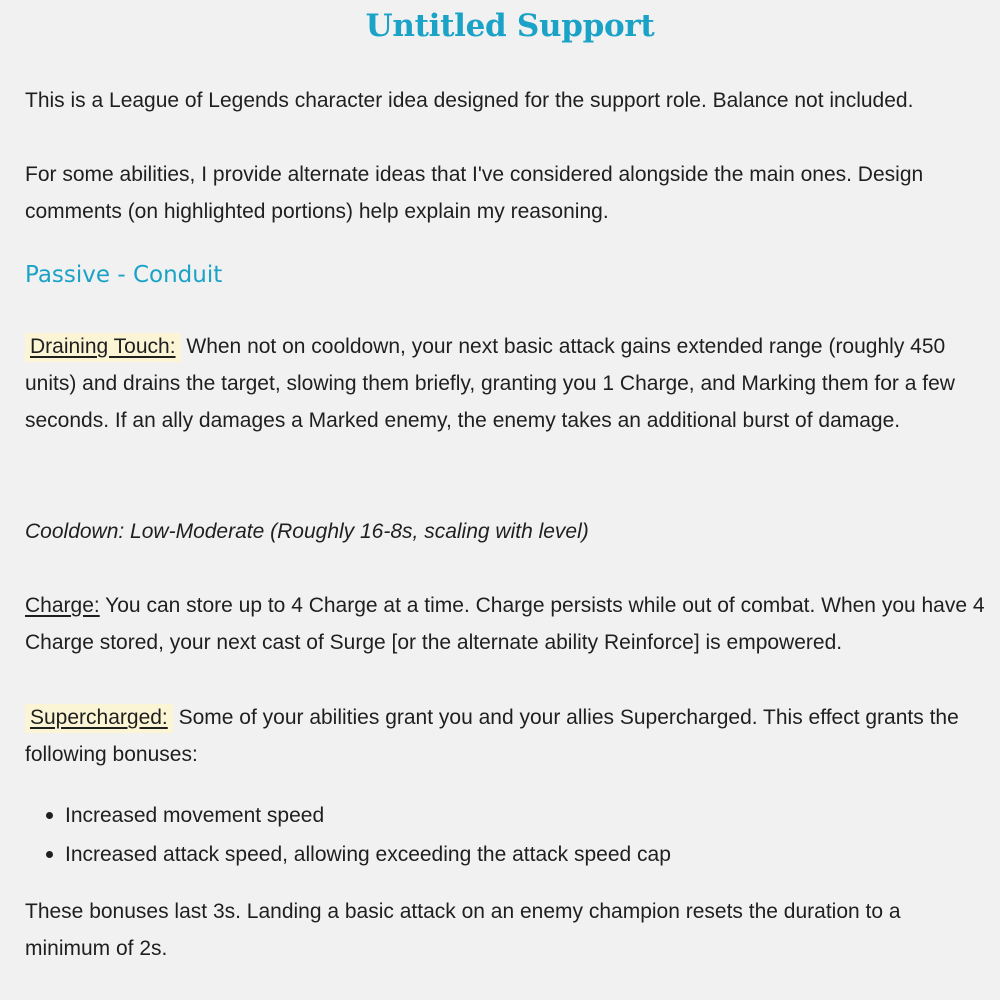  I want to click on supercharged-comment-highlight: Supercharged:, so click(99, 718).